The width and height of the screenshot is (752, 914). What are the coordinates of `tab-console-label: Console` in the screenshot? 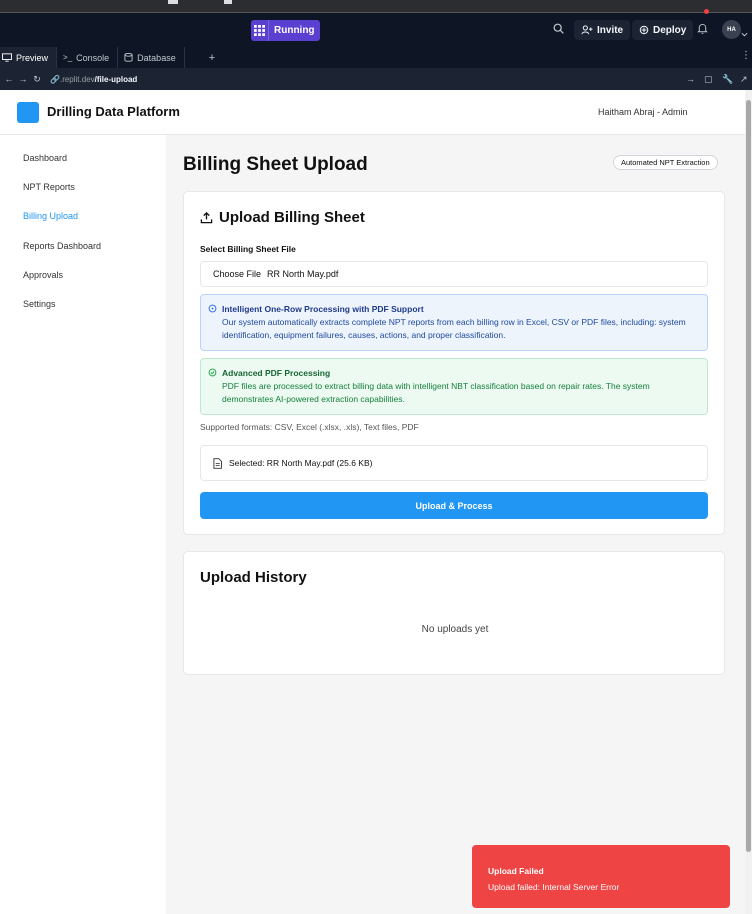 It's located at (93, 57).